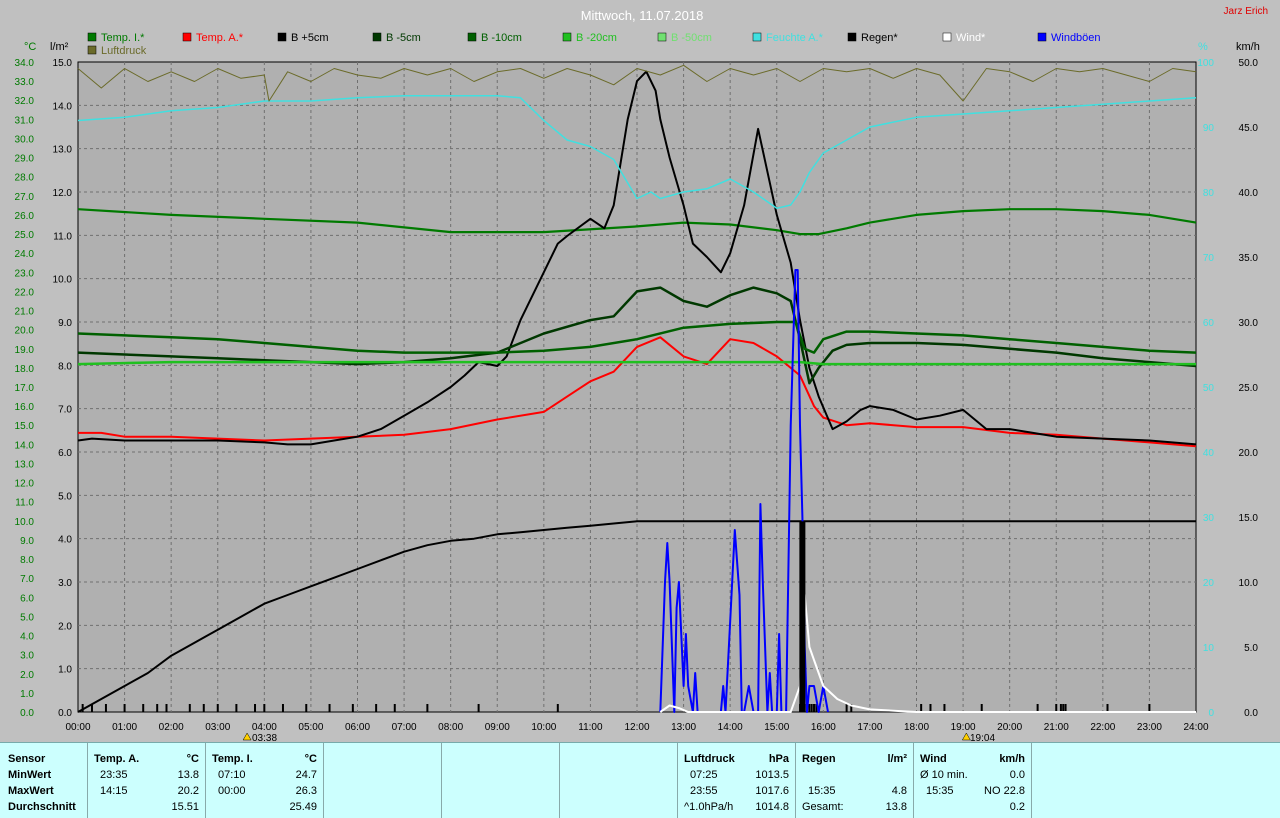 The height and width of the screenshot is (818, 1280). Describe the element at coordinates (618, 737) in the screenshot. I see `sun-markers: 03:38 19:04` at that location.